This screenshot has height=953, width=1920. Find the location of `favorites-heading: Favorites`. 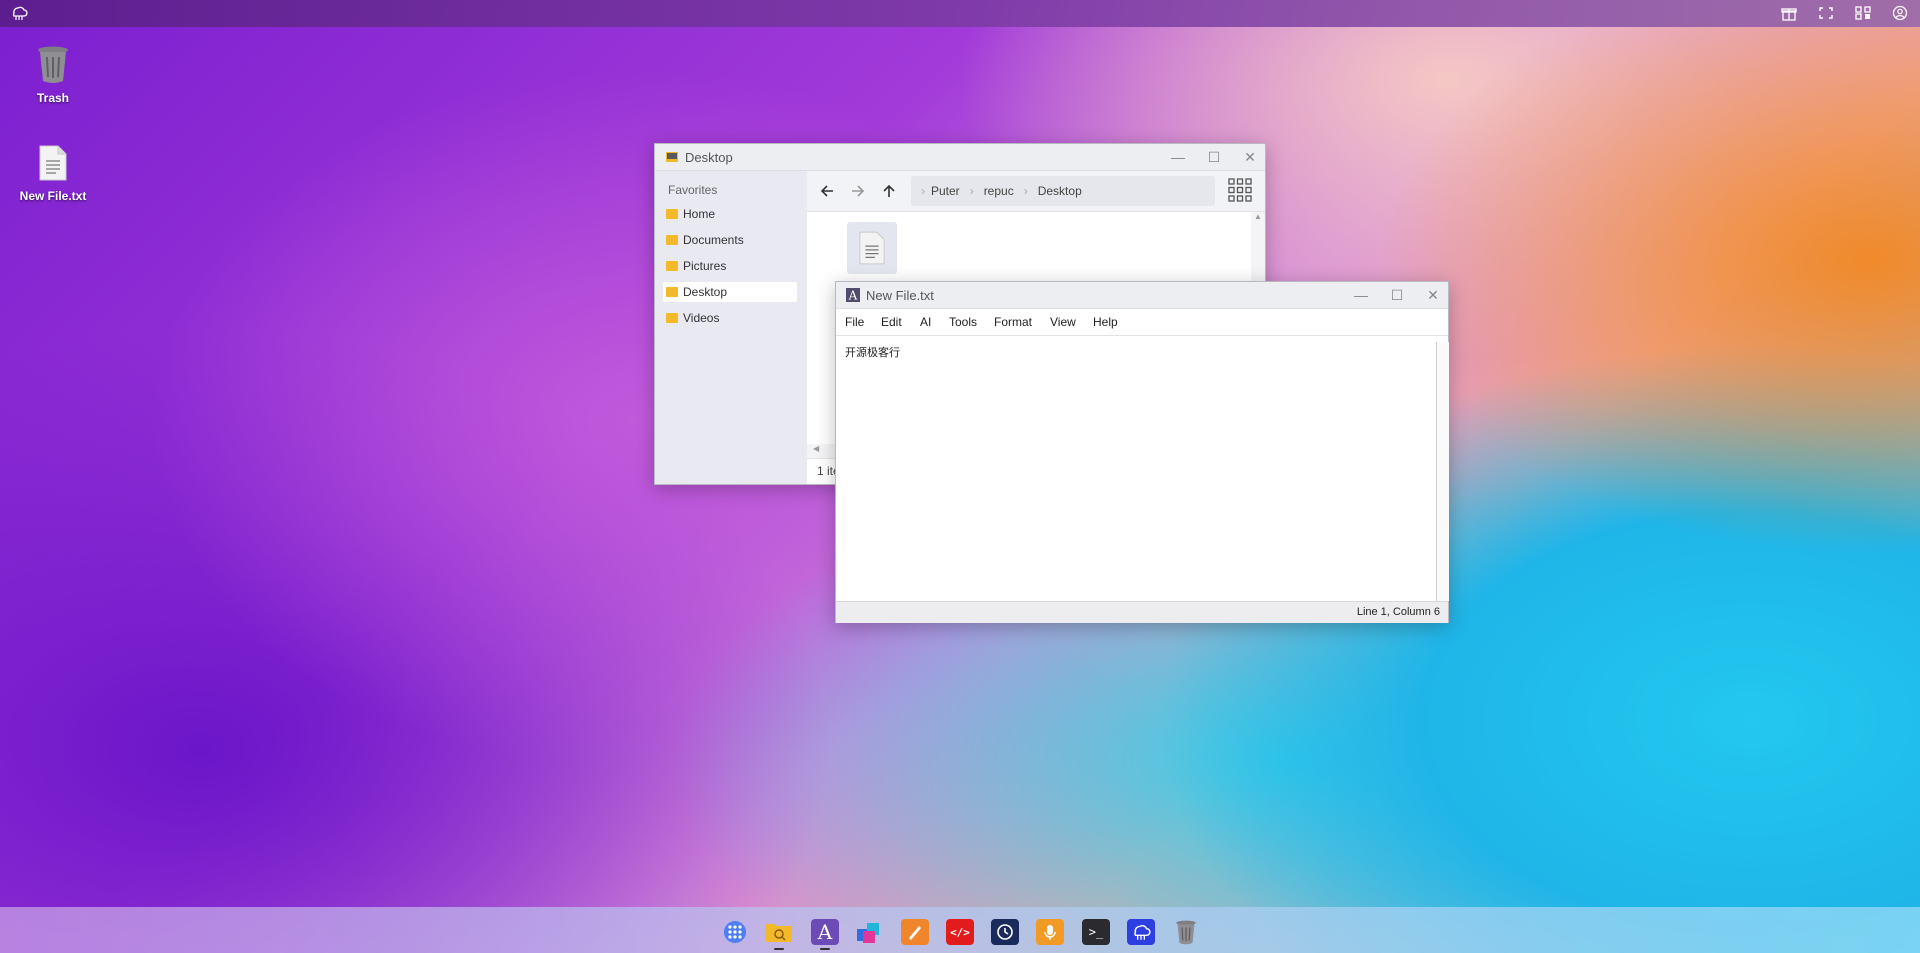

favorites-heading: Favorites is located at coordinates (693, 190).